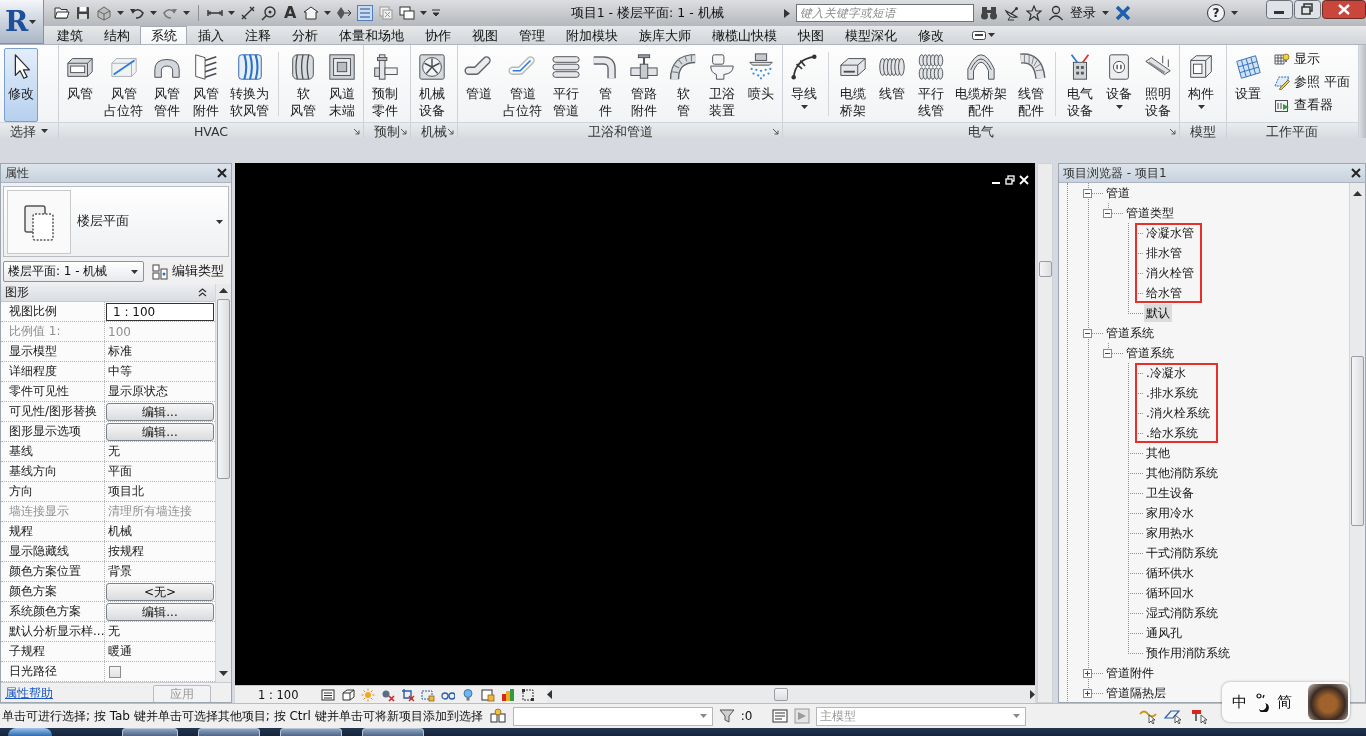  Describe the element at coordinates (1200, 716) in the screenshot. I see `select-pinned-icon` at that location.